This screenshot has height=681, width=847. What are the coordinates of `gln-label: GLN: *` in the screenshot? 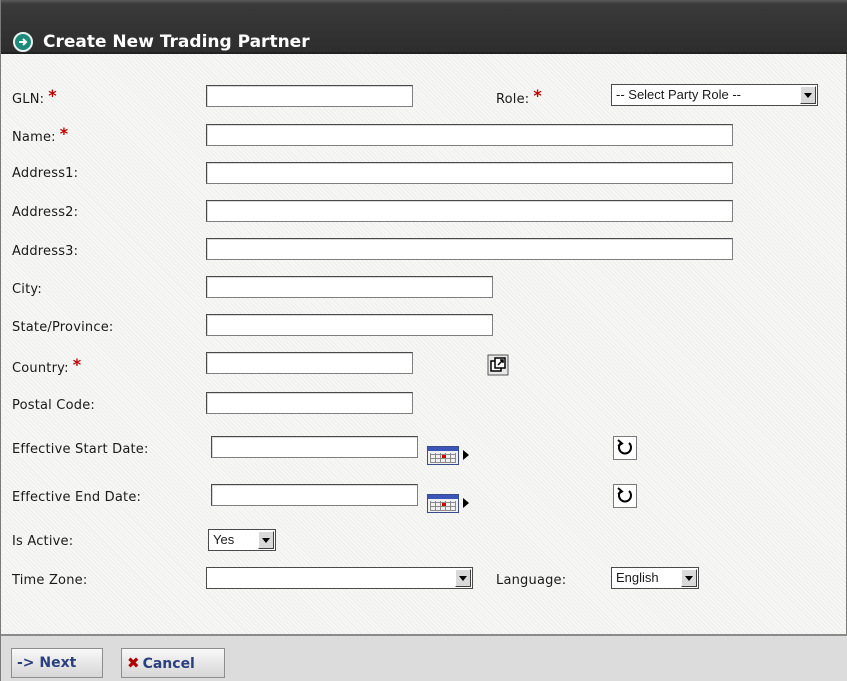 It's located at (34, 98).